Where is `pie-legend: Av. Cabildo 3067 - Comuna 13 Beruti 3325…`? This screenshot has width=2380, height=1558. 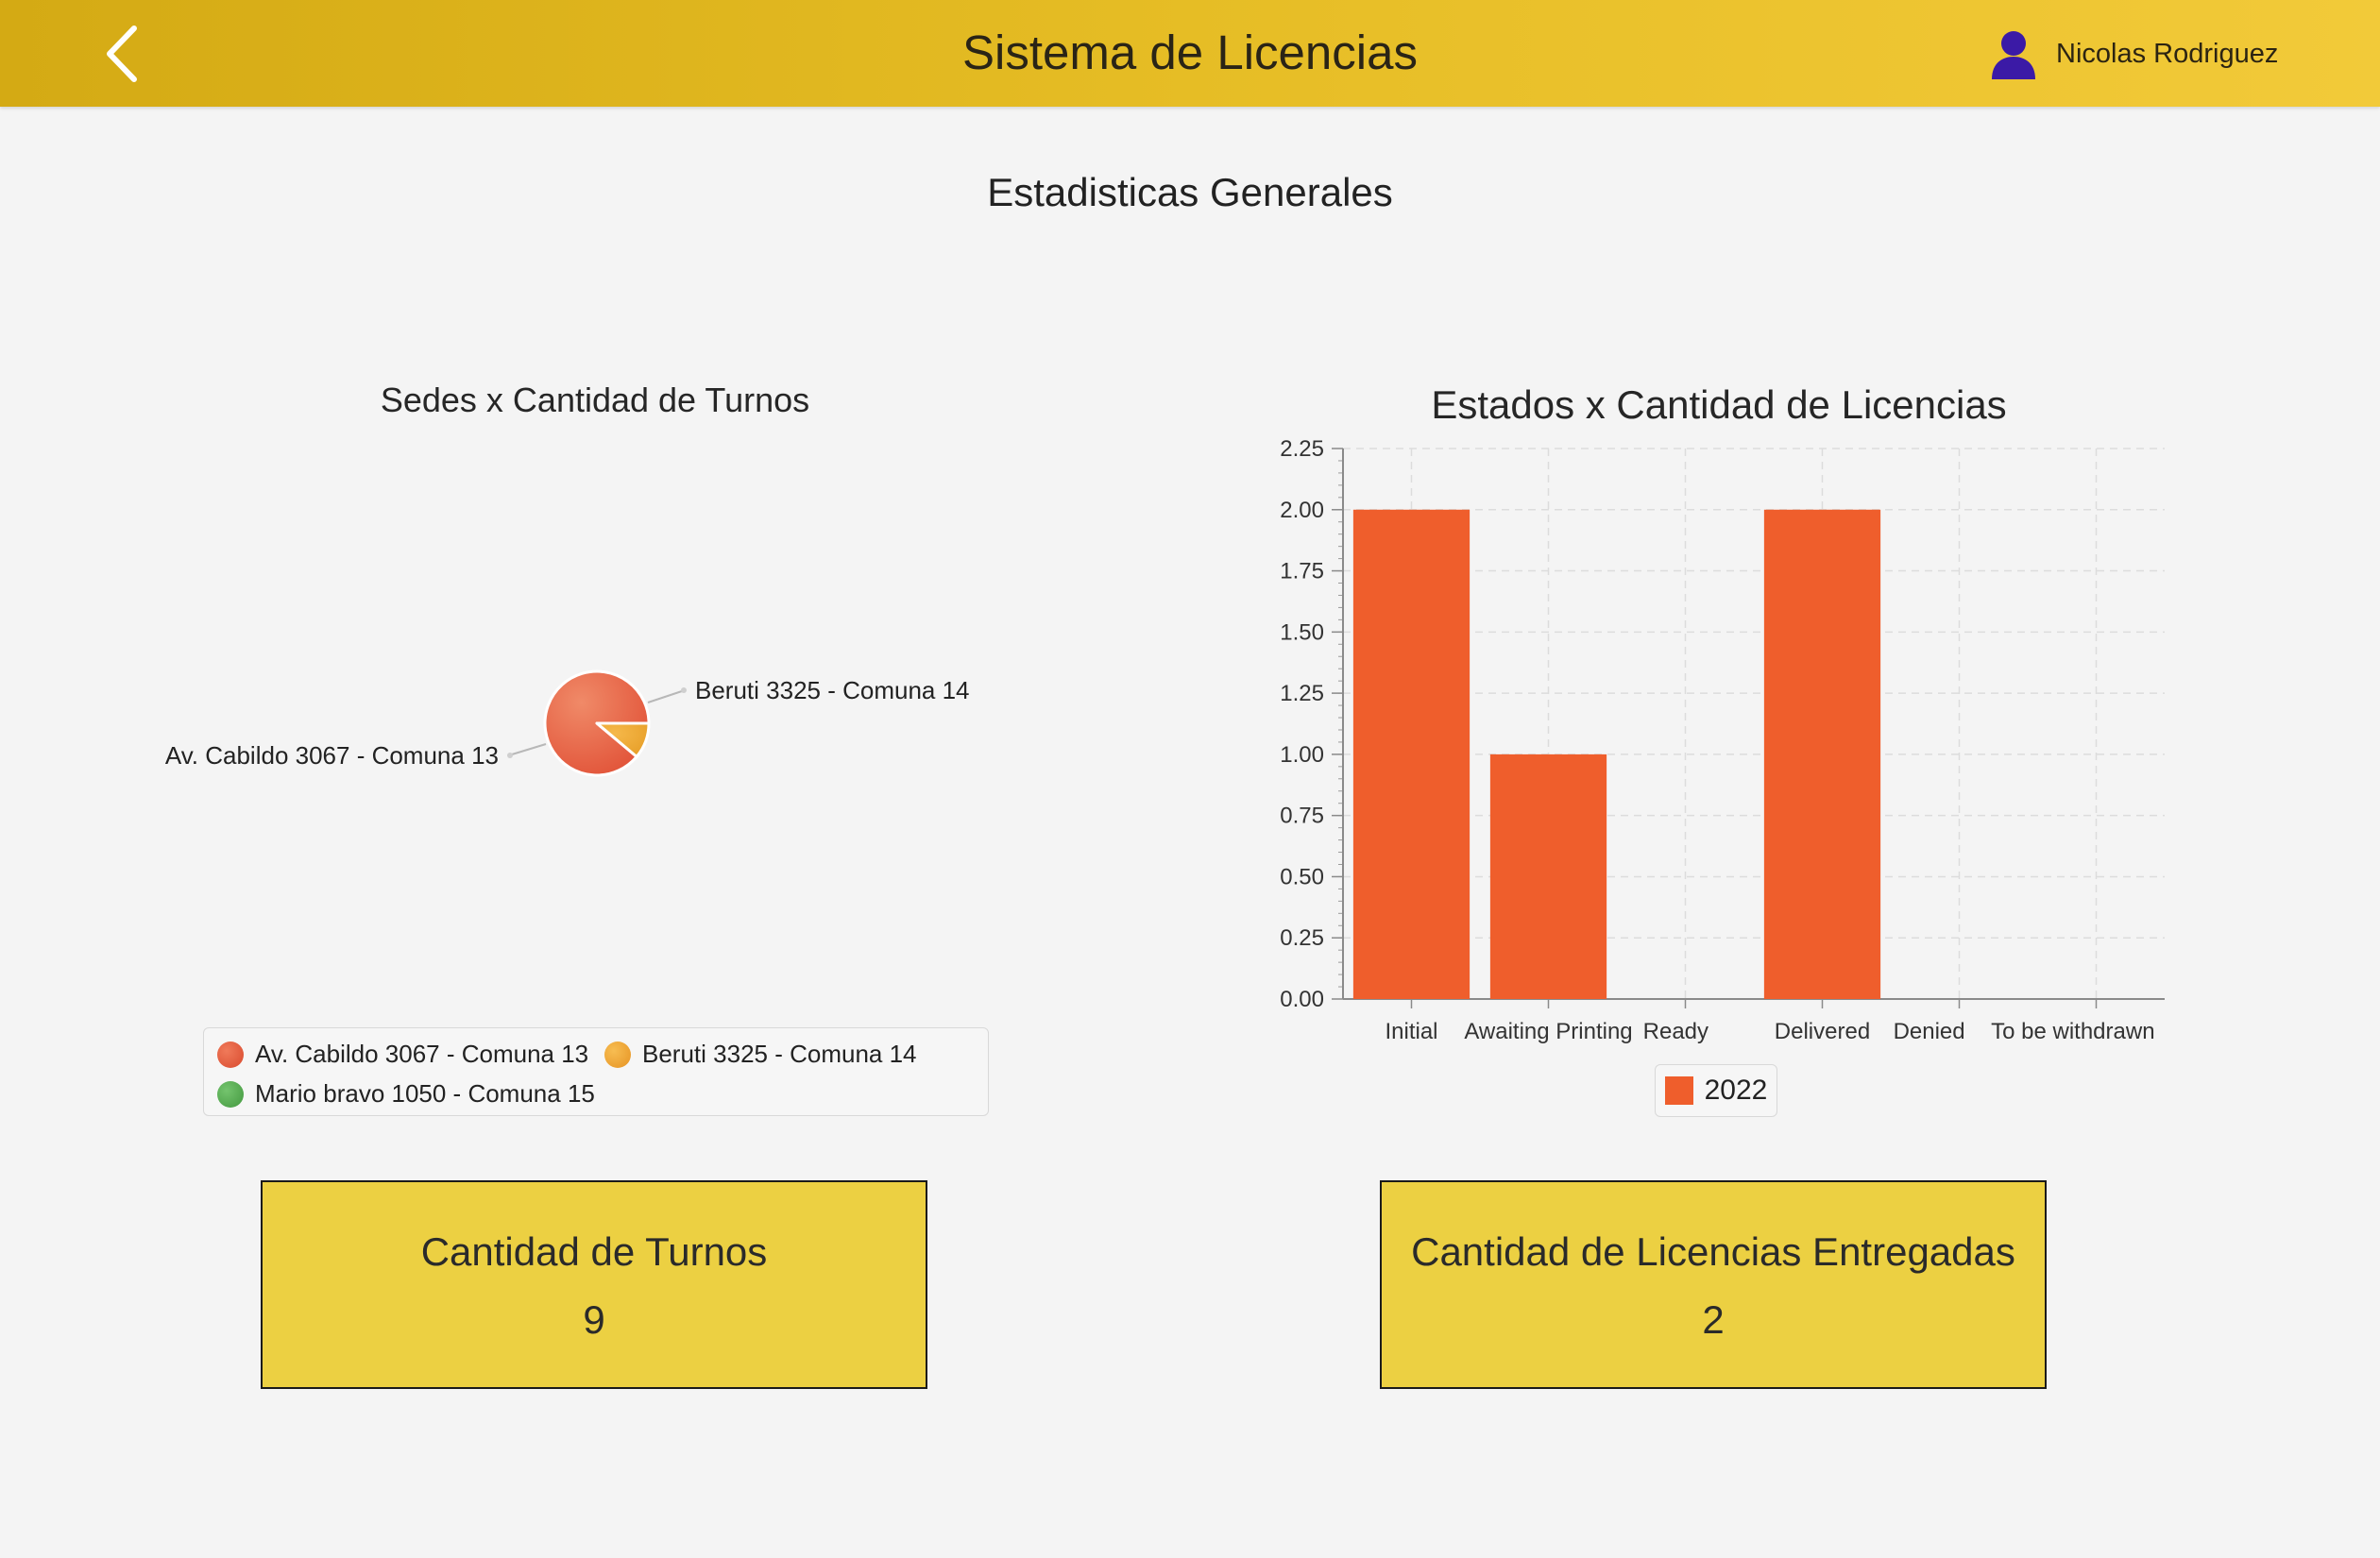
pie-legend: Av. Cabildo 3067 - Comuna 13 Beruti 3325… is located at coordinates (596, 1071).